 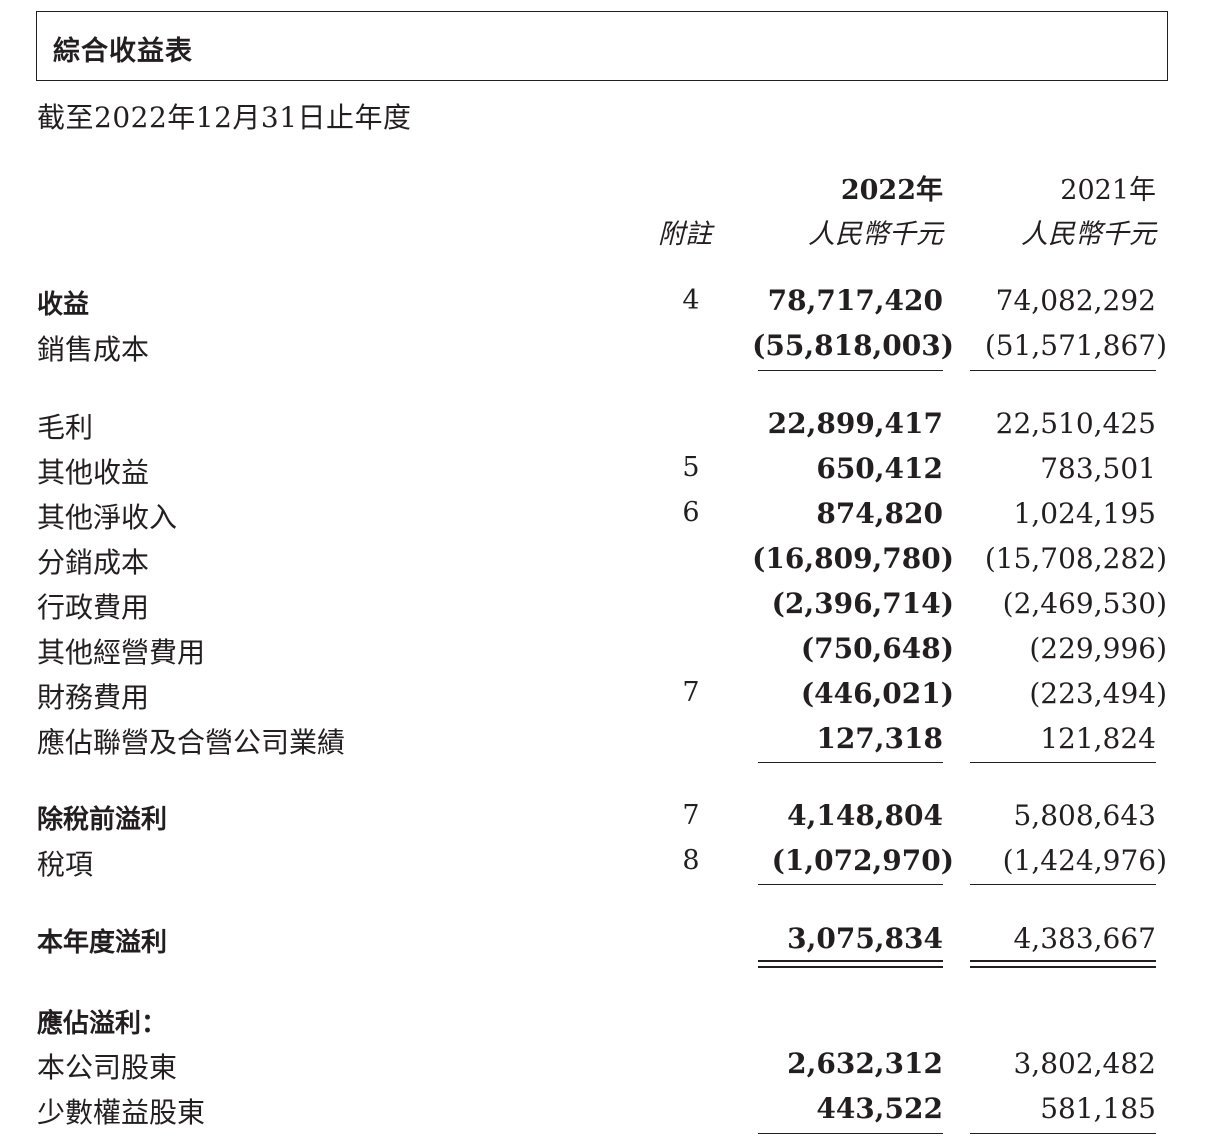 What do you see at coordinates (1098, 693) in the screenshot?
I see `row-value-2021-finance-costs: (223,494)` at bounding box center [1098, 693].